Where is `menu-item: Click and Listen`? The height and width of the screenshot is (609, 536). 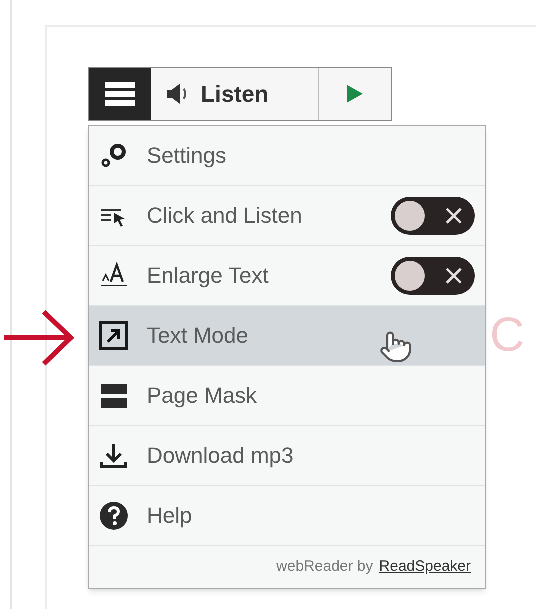 menu-item: Click and Listen is located at coordinates (287, 216).